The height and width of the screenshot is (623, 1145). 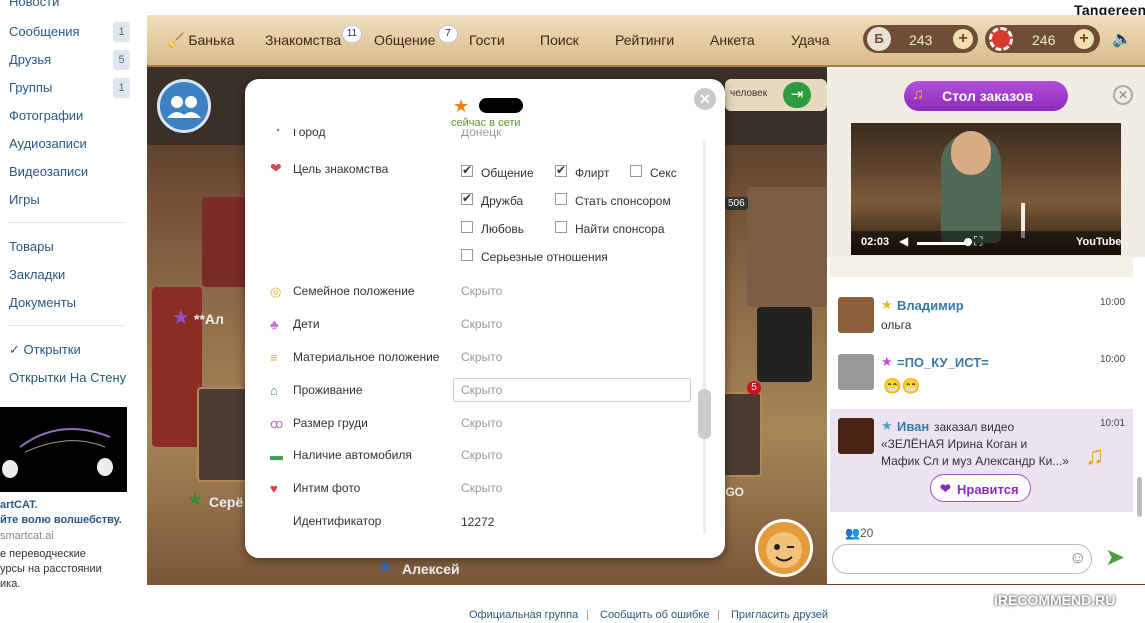 I want to click on player-name-label: Серё, so click(x=226, y=502).